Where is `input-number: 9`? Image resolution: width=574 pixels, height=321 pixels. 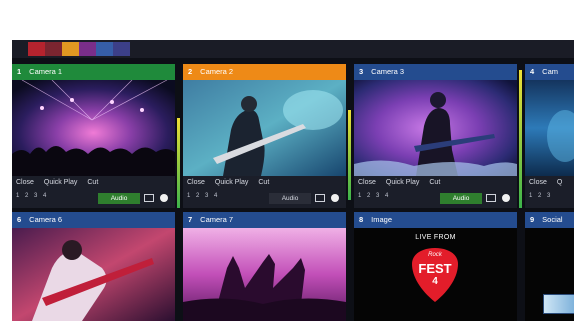 input-number: 9 is located at coordinates (532, 219).